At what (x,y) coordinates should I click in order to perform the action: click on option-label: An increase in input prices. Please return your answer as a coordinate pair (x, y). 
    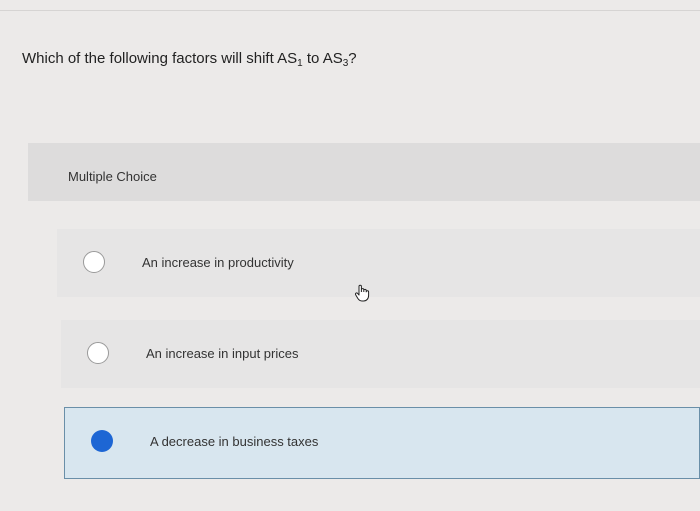
    Looking at the image, I should click on (222, 353).